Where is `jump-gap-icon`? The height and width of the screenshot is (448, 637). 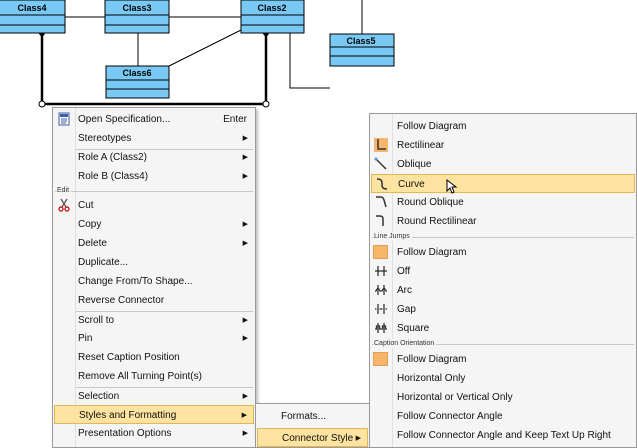
jump-gap-icon is located at coordinates (381, 309).